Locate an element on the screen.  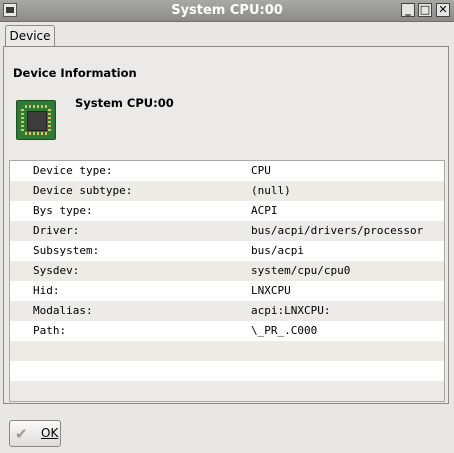
cpu-chip-icon is located at coordinates (36, 120).